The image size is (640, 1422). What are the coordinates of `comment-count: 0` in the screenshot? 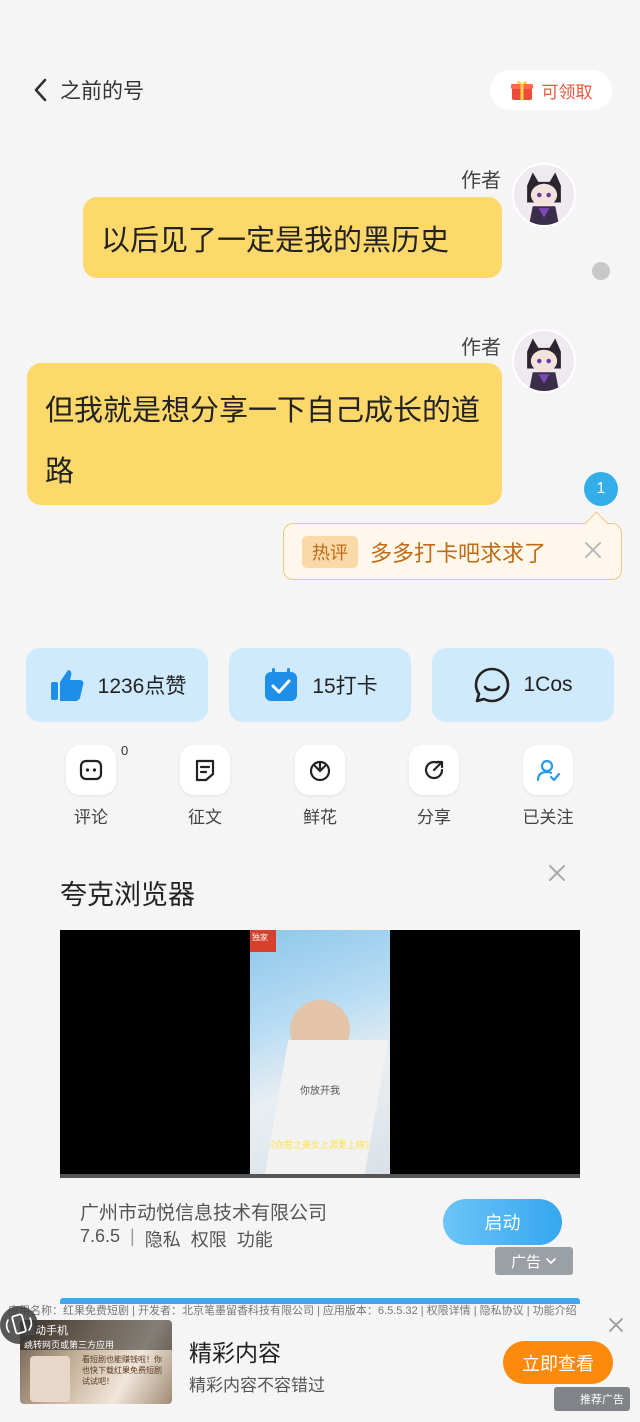 It's located at (125, 750).